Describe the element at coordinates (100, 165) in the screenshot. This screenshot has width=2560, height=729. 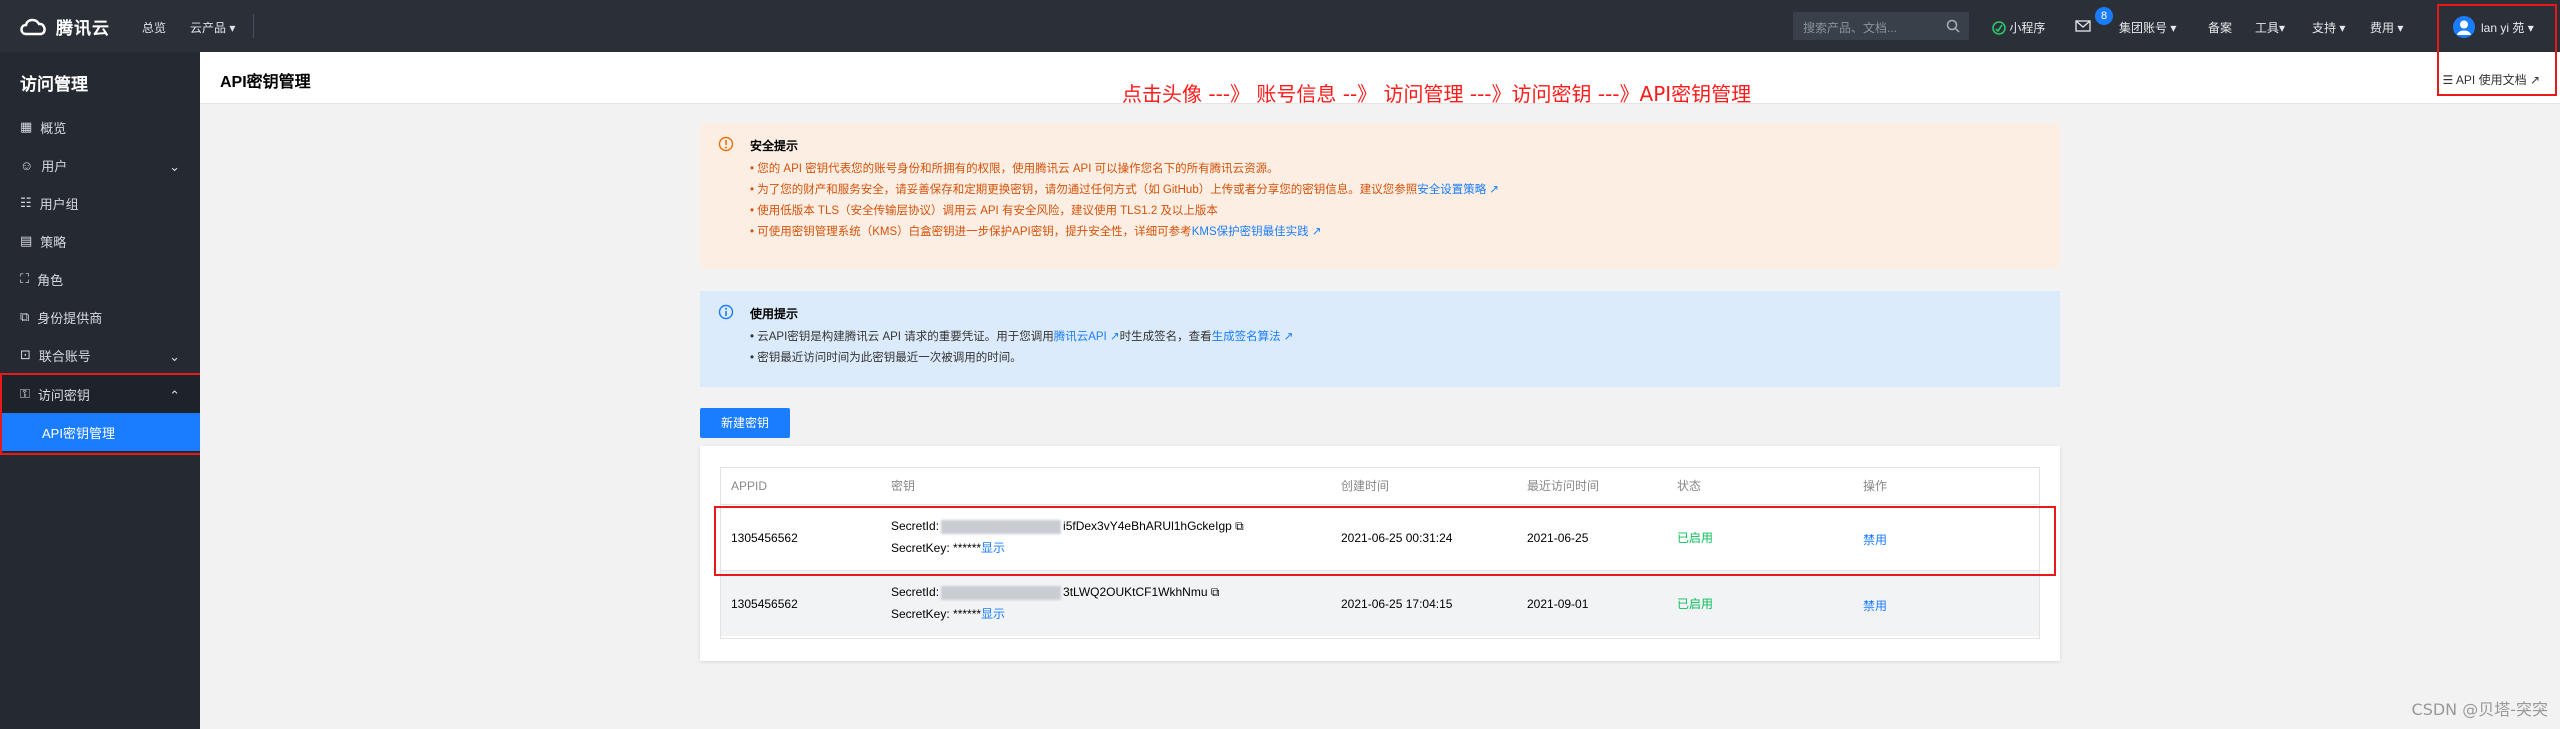
I see `sidebar-item-users: ☺ 用户 ⌄` at that location.